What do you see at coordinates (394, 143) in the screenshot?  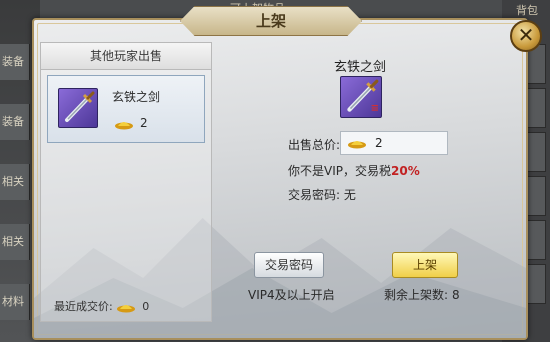 I see `total-price-input: 2` at bounding box center [394, 143].